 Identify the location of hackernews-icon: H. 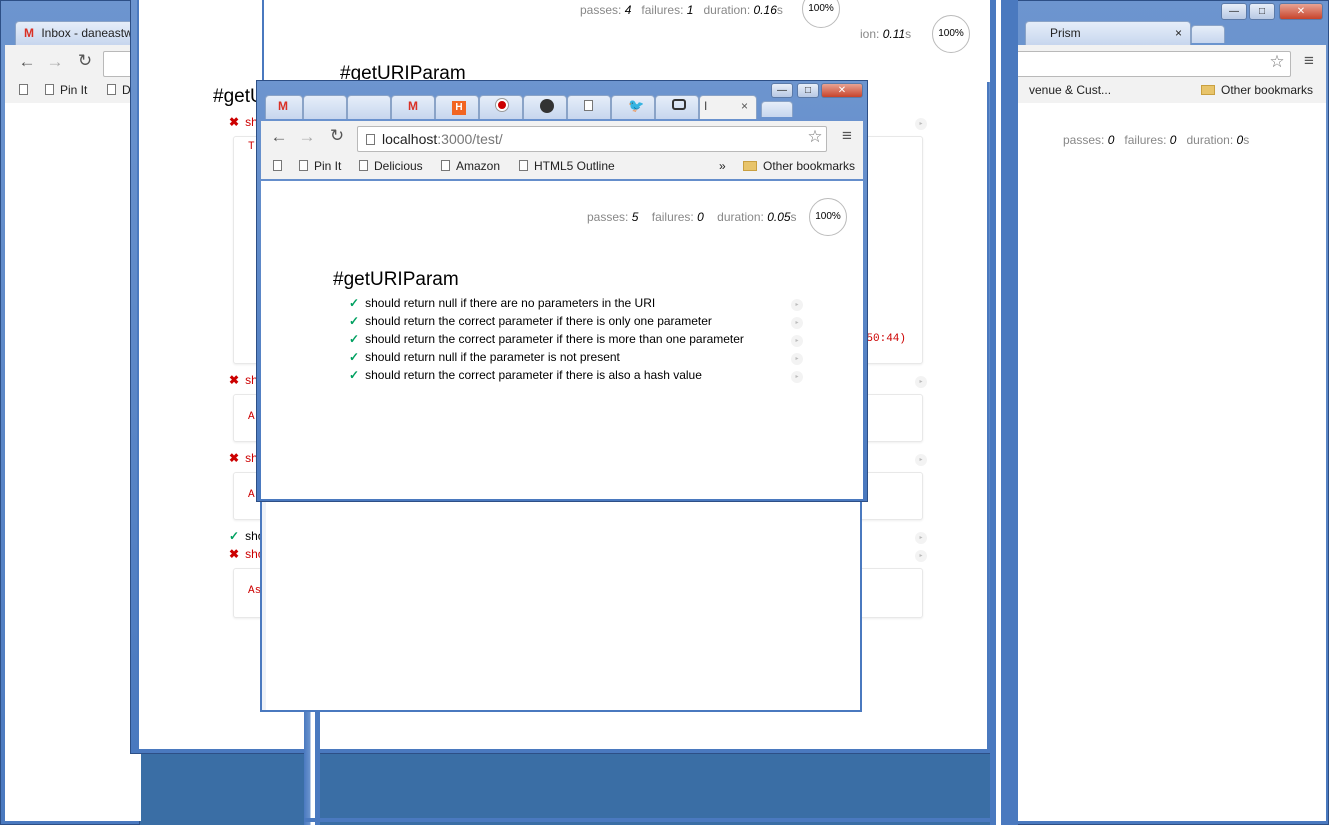
(459, 108).